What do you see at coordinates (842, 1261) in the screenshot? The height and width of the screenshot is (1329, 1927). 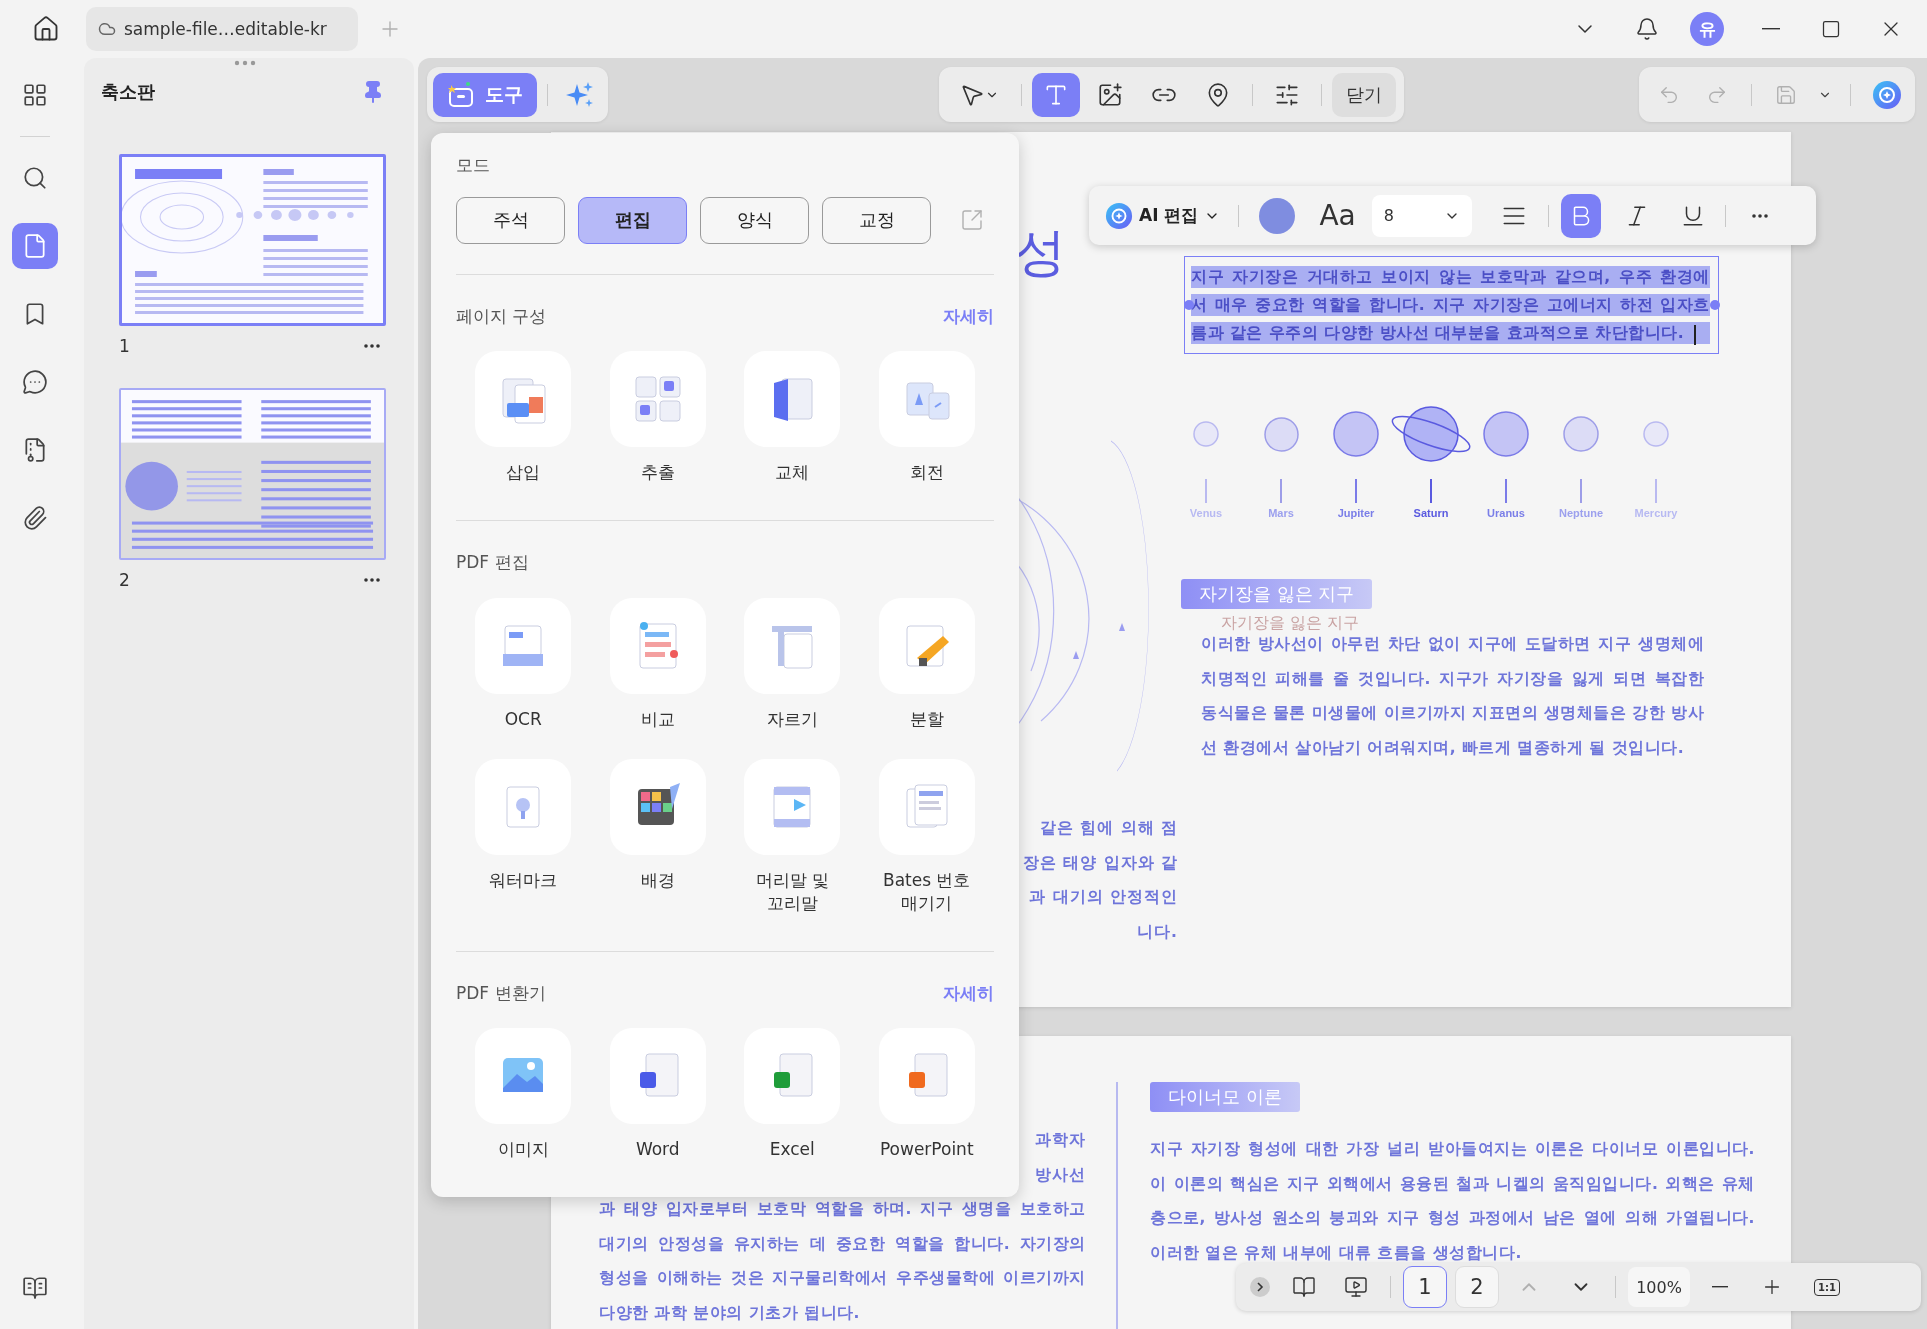 I see `paragraph: 과 태양 입자로부터 보호막 역할을 하며. 지구 생명을 보호하고 대기의 안정성을 유지하는 데 중요한 역할을 합니다. 자기장의 형성을 이해하는 것은 지구물리학에서 우주생물학에 이르기까지 다양한 과학 분야의 기초가 됩니다.` at bounding box center [842, 1261].